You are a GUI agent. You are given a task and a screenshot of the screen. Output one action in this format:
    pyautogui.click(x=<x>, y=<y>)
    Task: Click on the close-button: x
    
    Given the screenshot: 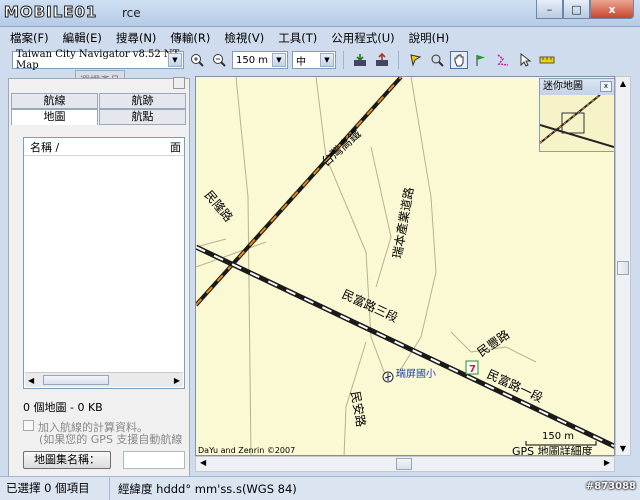 What is the action you would take?
    pyautogui.click(x=612, y=9)
    